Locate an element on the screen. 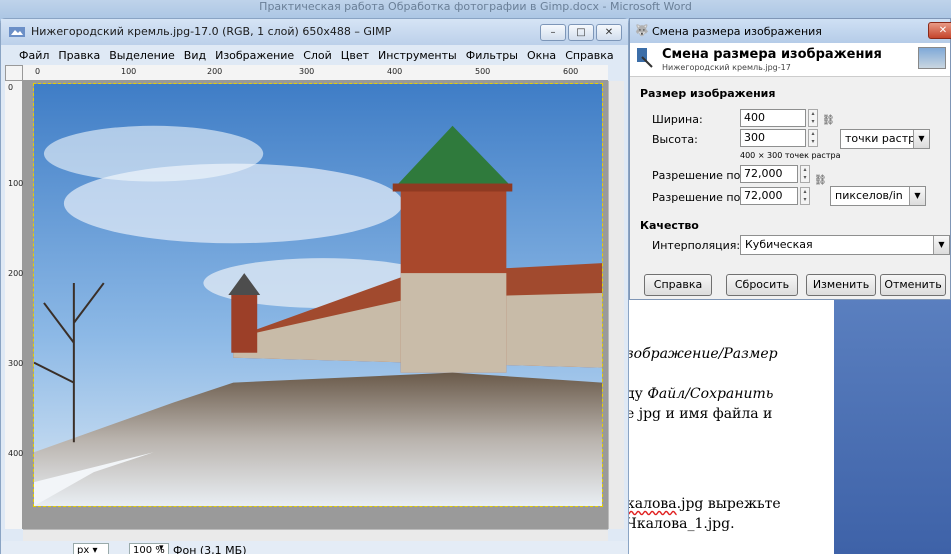  doc-line-2: ду Файл/Сохранить is located at coordinates (699, 394).